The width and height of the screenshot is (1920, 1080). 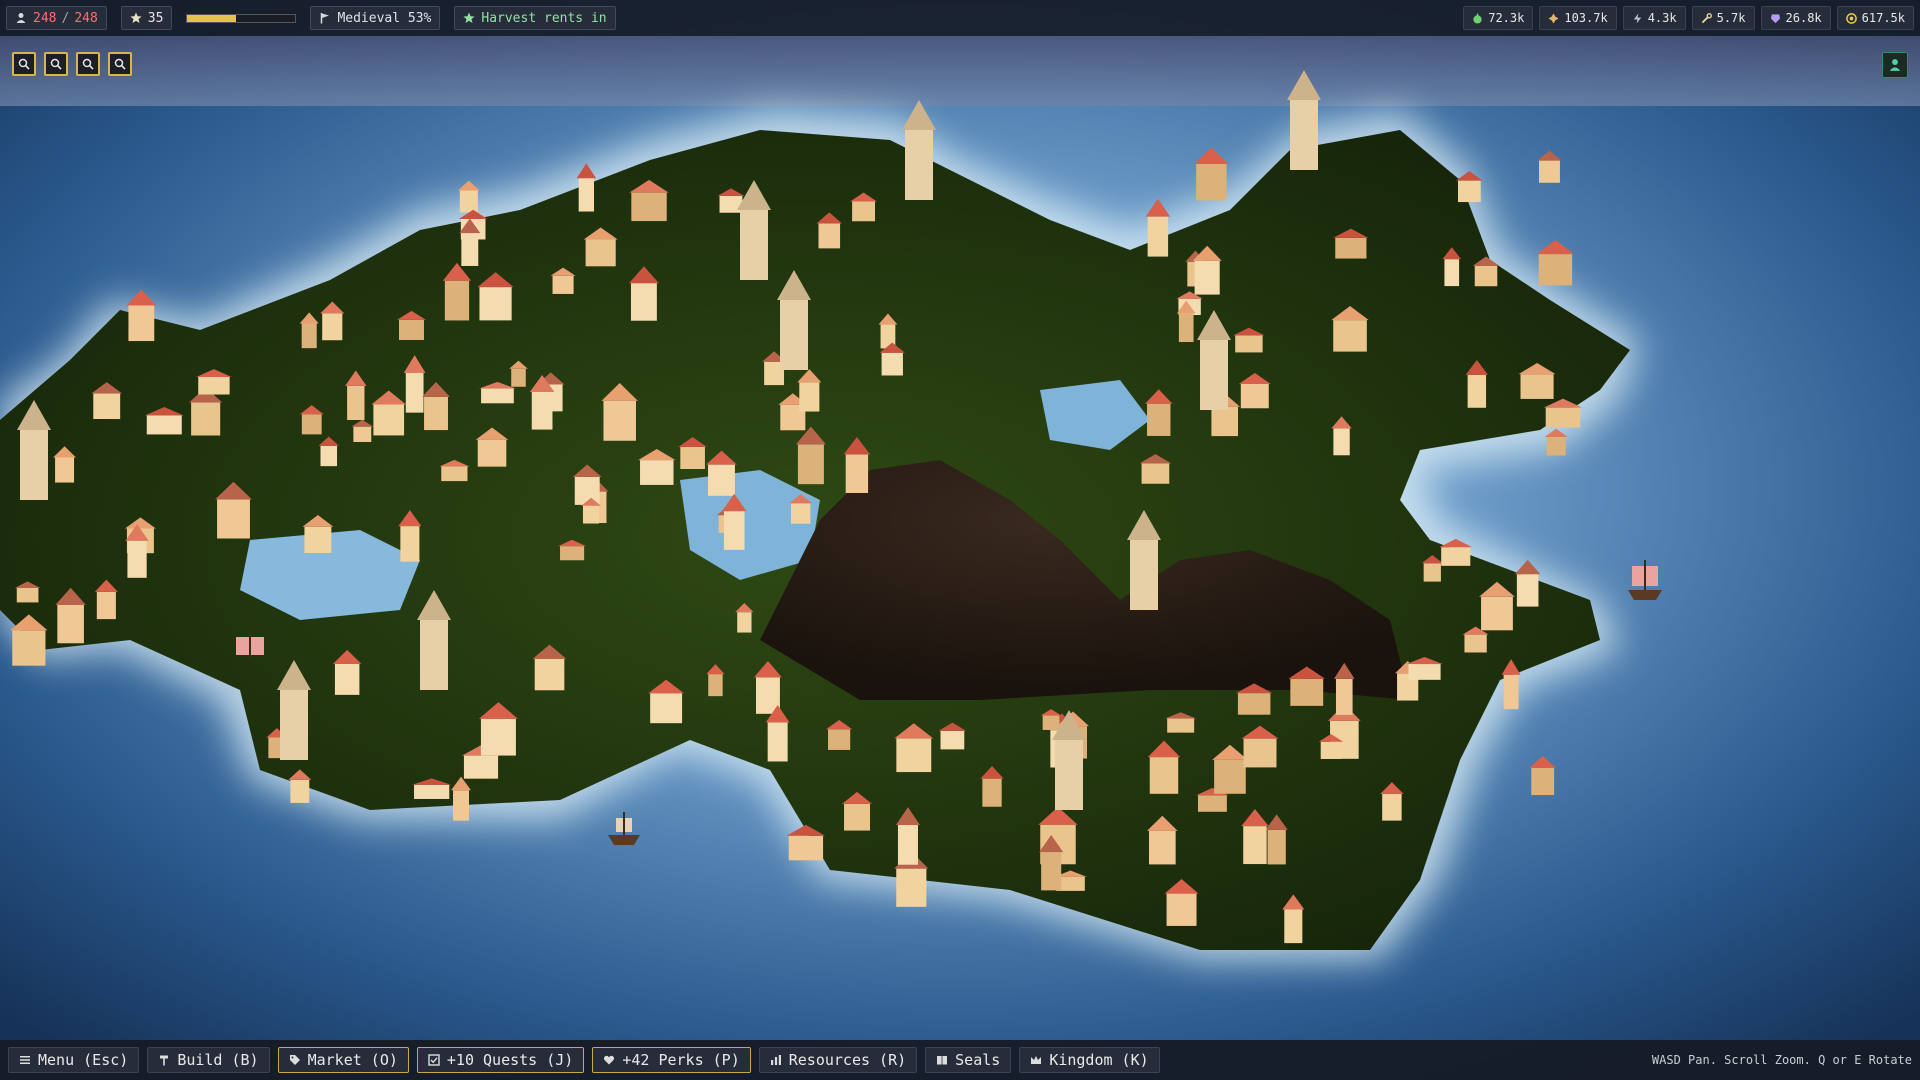 What do you see at coordinates (1803, 18) in the screenshot?
I see `gem-value: 26.8k` at bounding box center [1803, 18].